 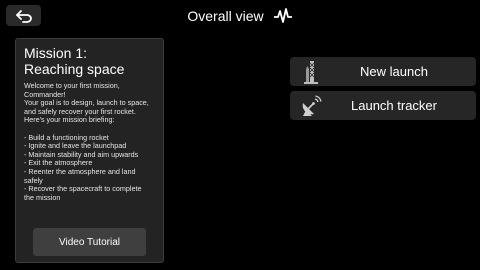 I want to click on new-launch-button: New launch, so click(x=383, y=71).